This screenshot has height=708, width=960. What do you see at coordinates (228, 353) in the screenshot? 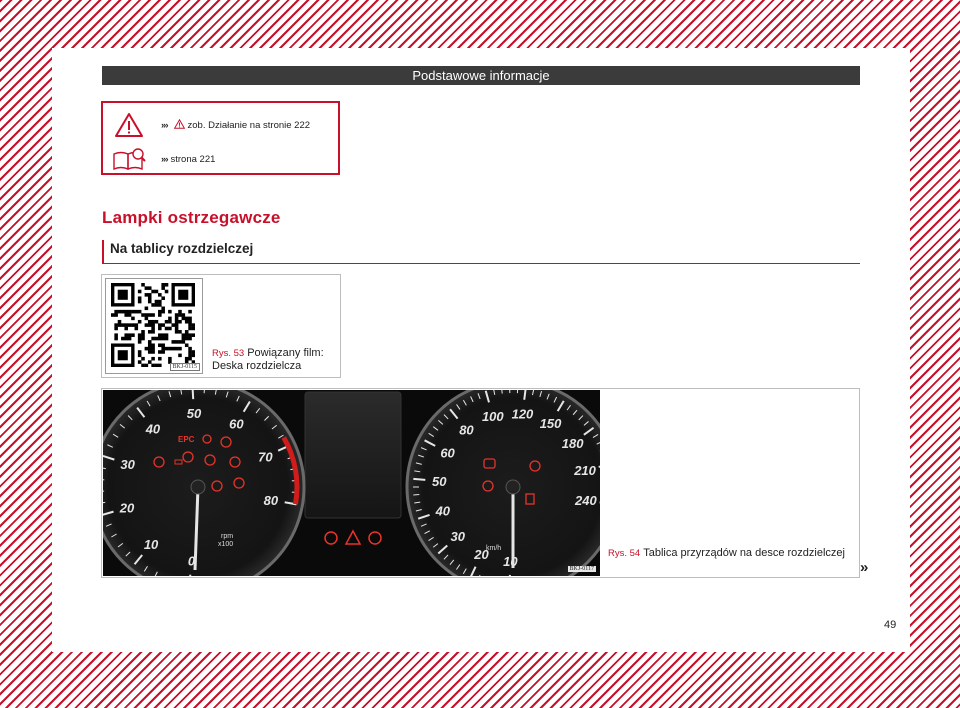
I see `figure-53-label: Rys. 53` at bounding box center [228, 353].